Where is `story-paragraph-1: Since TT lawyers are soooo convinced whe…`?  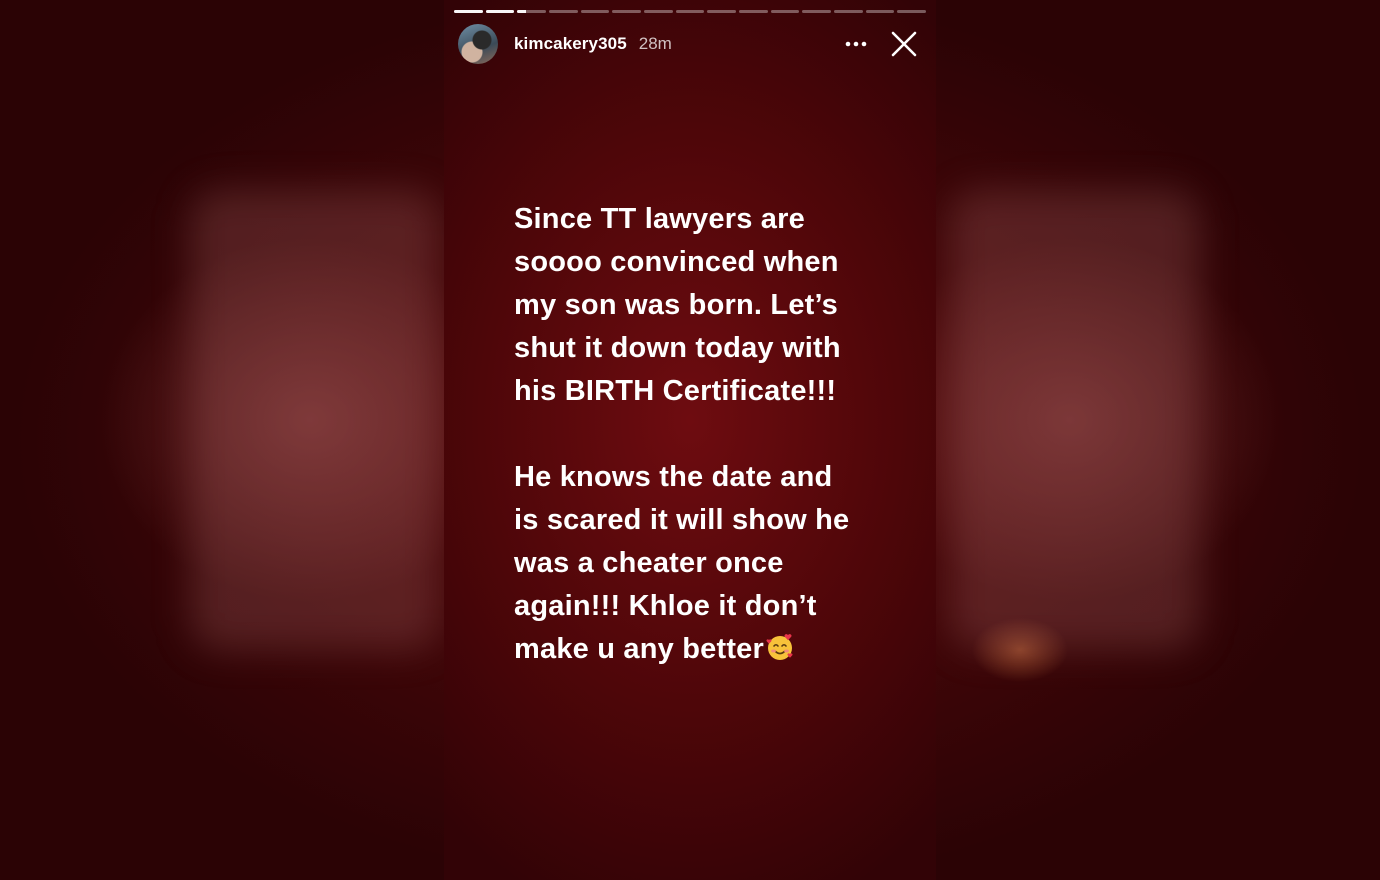
story-paragraph-1: Since TT lawyers are soooo convinced whe… is located at coordinates (714, 305).